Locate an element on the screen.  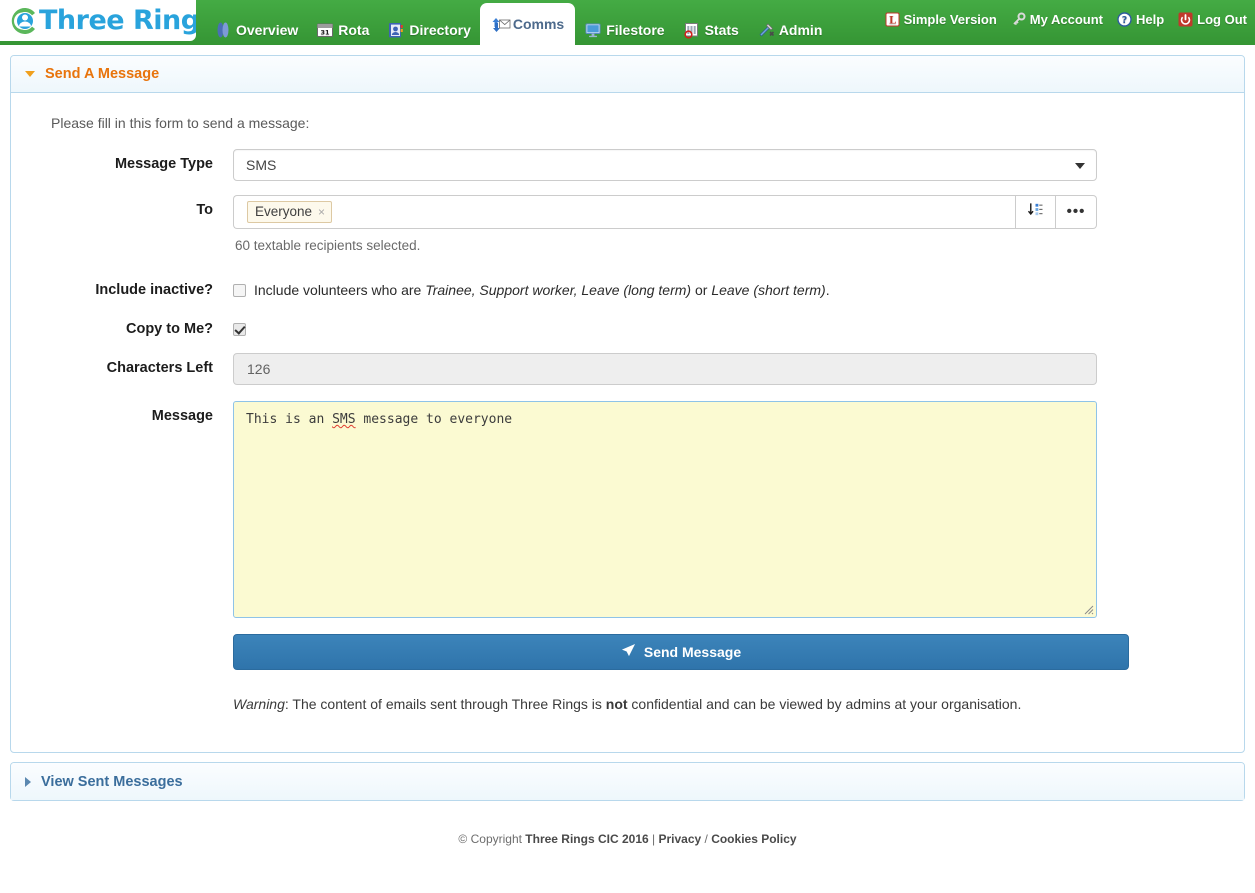
my-account-label: My Account is located at coordinates (1066, 19).